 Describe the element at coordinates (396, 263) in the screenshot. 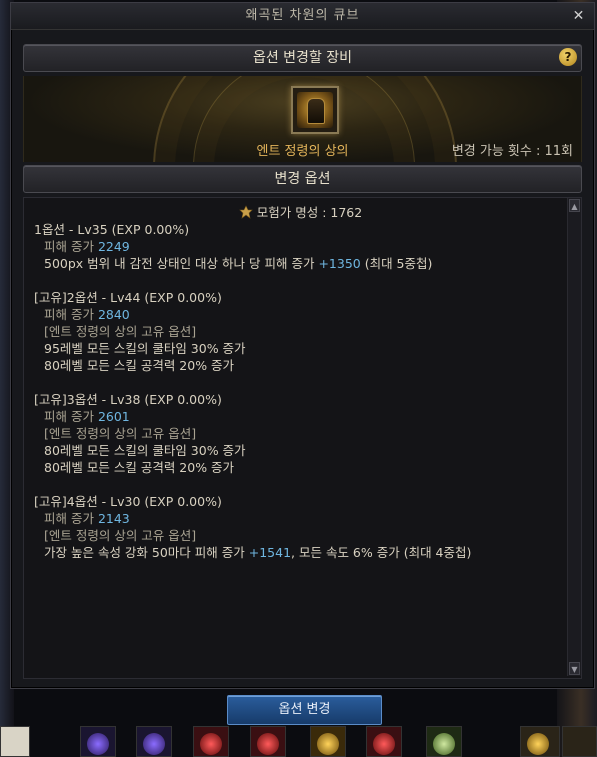

I see `effect-suffix: (최대 5중첩)` at that location.